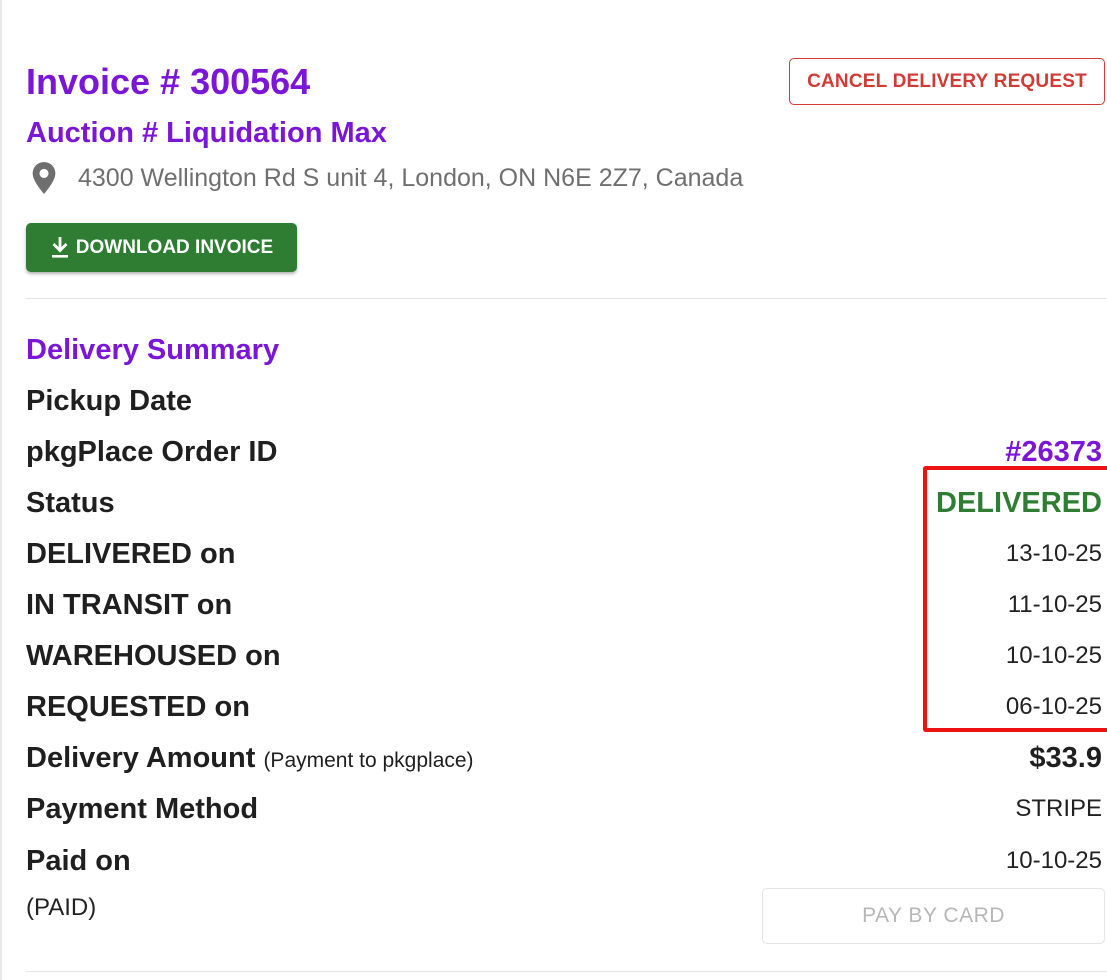 This screenshot has width=1107, height=980. Describe the element at coordinates (44, 178) in the screenshot. I see `location-pin-icon` at that location.